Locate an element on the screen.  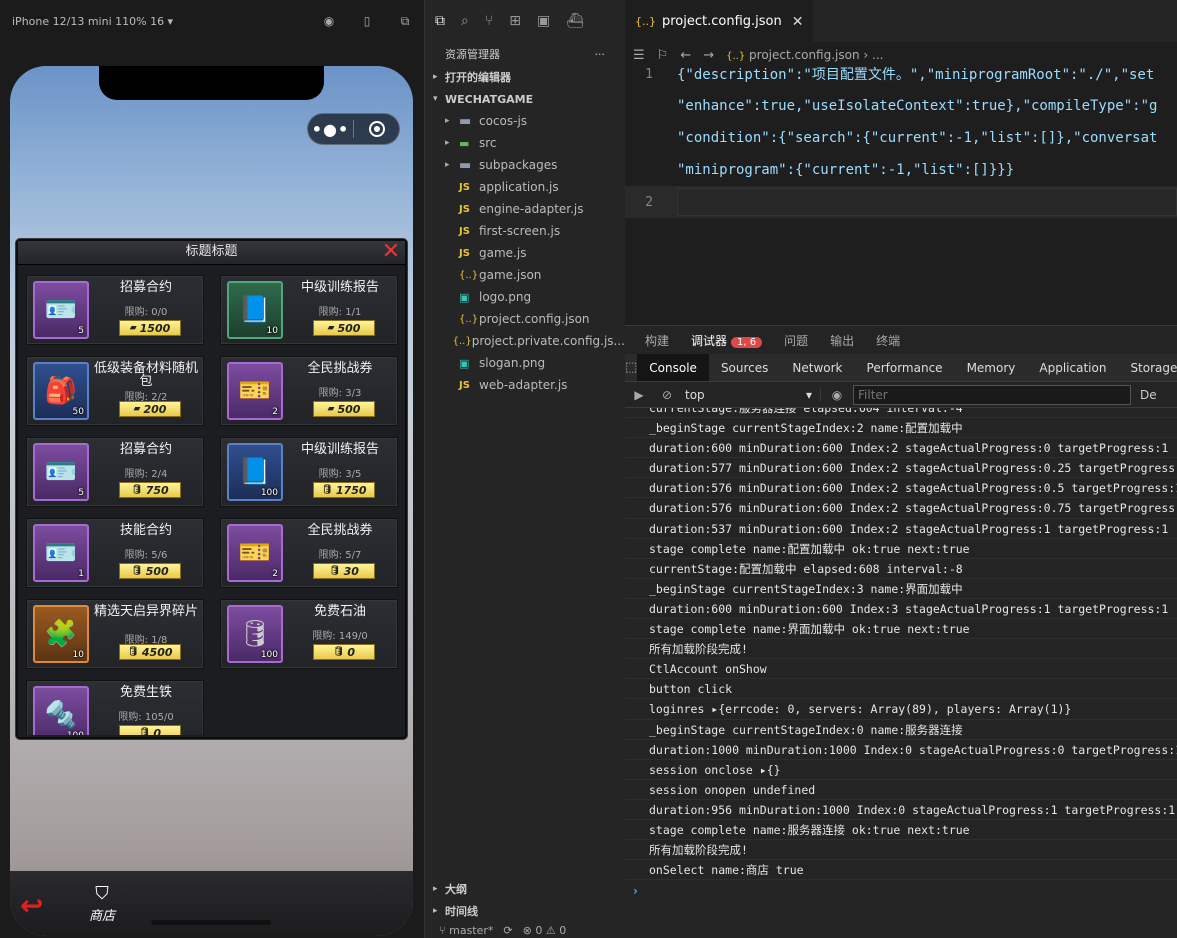
item-count: 5 is located at coordinates (81, 331).